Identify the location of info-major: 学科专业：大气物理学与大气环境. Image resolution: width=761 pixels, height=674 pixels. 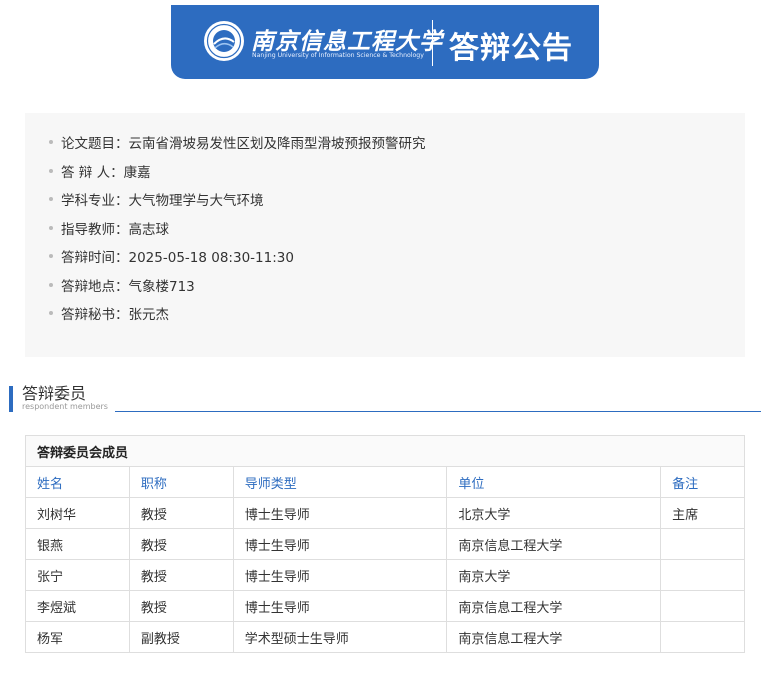
(397, 206).